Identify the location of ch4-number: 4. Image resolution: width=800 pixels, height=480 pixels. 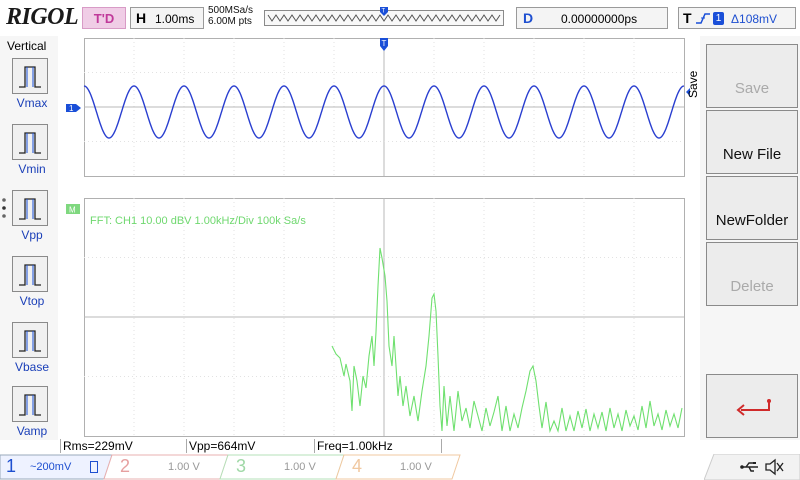
(357, 466).